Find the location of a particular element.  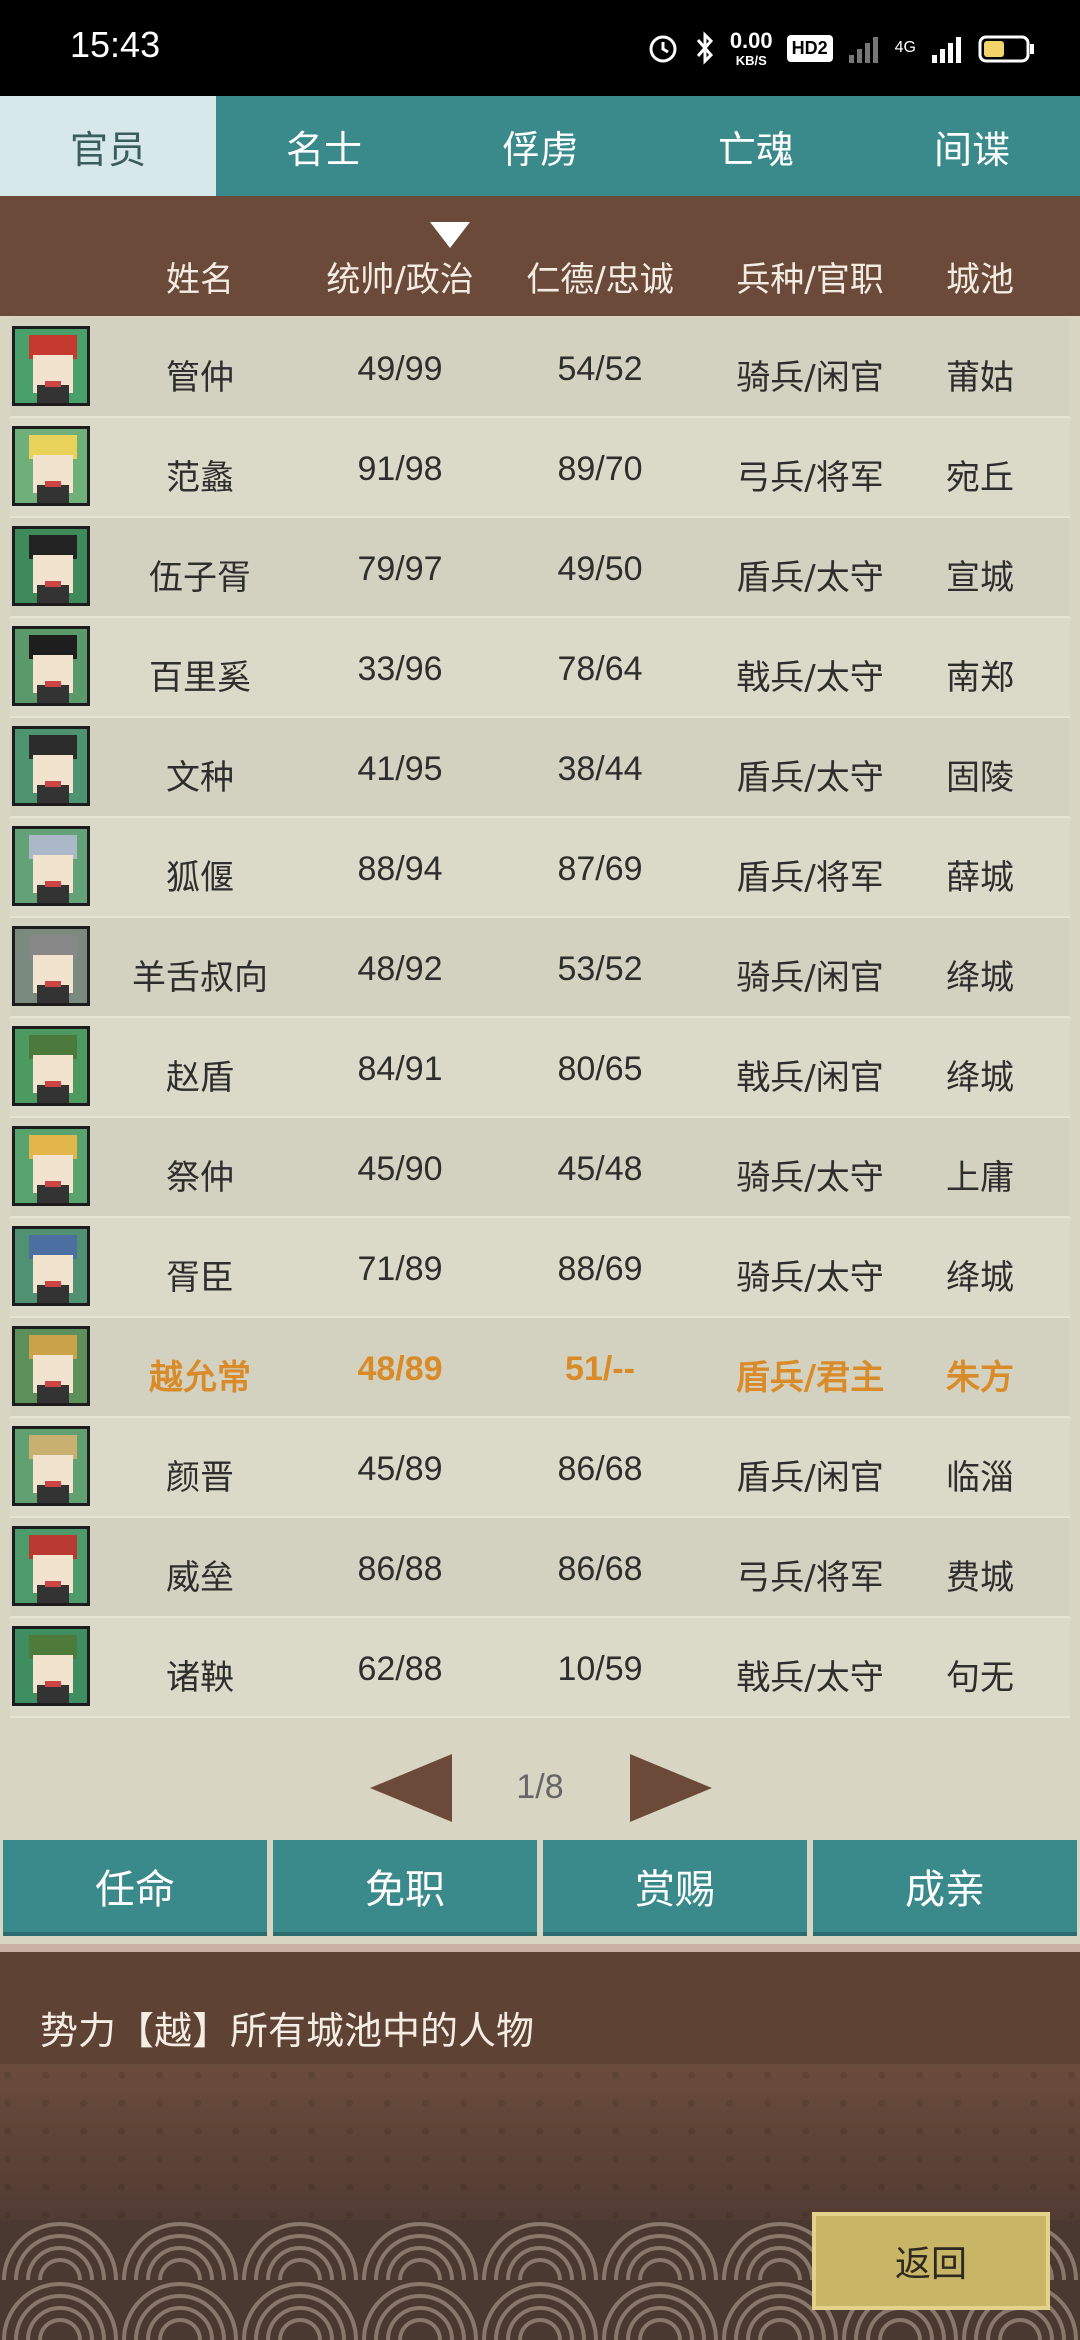

col-header-virtue-loyalty: 仁德/忠诚 is located at coordinates (599, 276).